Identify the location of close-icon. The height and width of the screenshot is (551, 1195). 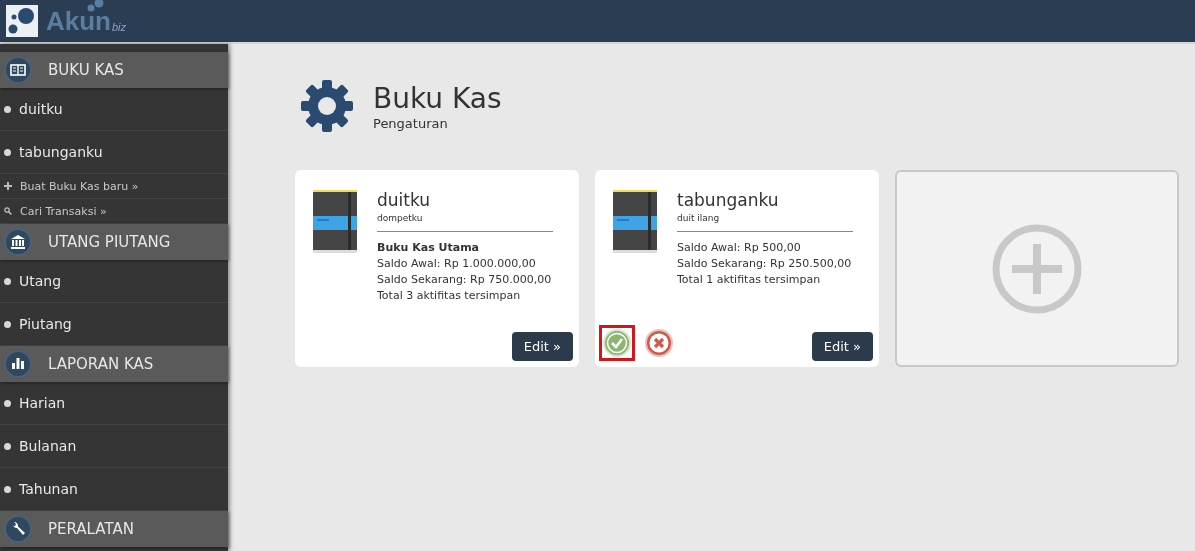
(659, 343).